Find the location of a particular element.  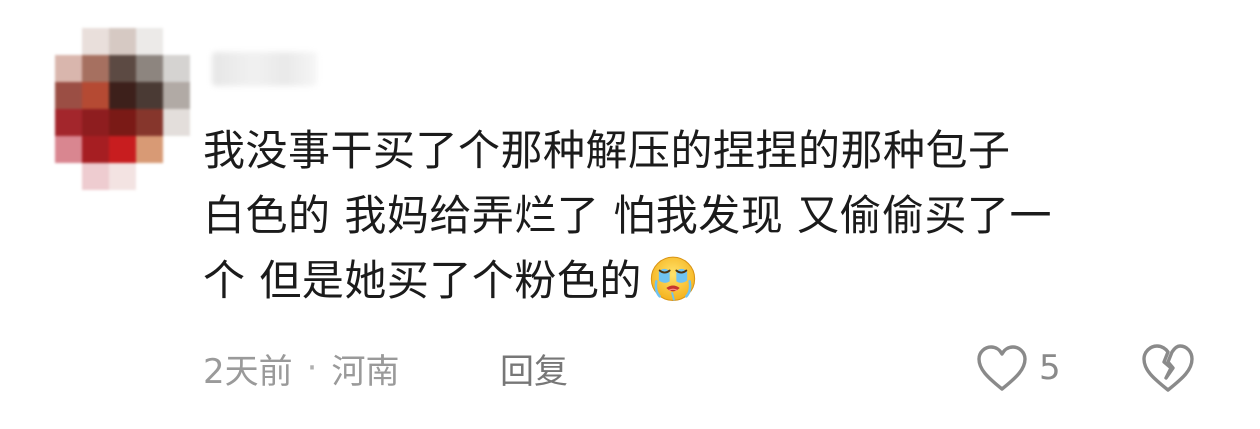

reply-button: 回复 is located at coordinates (534, 368).